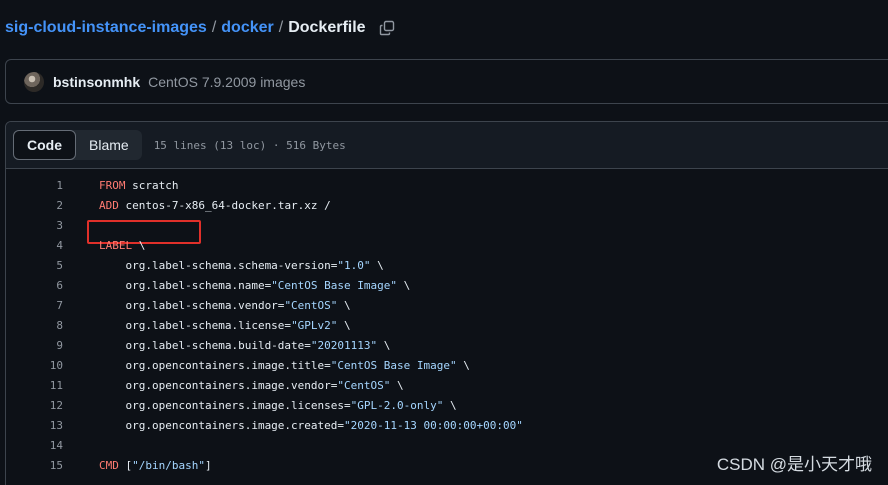 This screenshot has width=888, height=485. What do you see at coordinates (195, 325) in the screenshot?
I see `code-text: org.label-schema.license=` at bounding box center [195, 325].